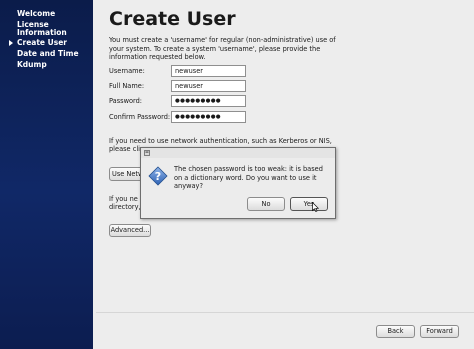 This screenshot has width=474, height=349. What do you see at coordinates (208, 117) in the screenshot?
I see `confirm-password-field: ●●●●●●●●●` at bounding box center [208, 117].